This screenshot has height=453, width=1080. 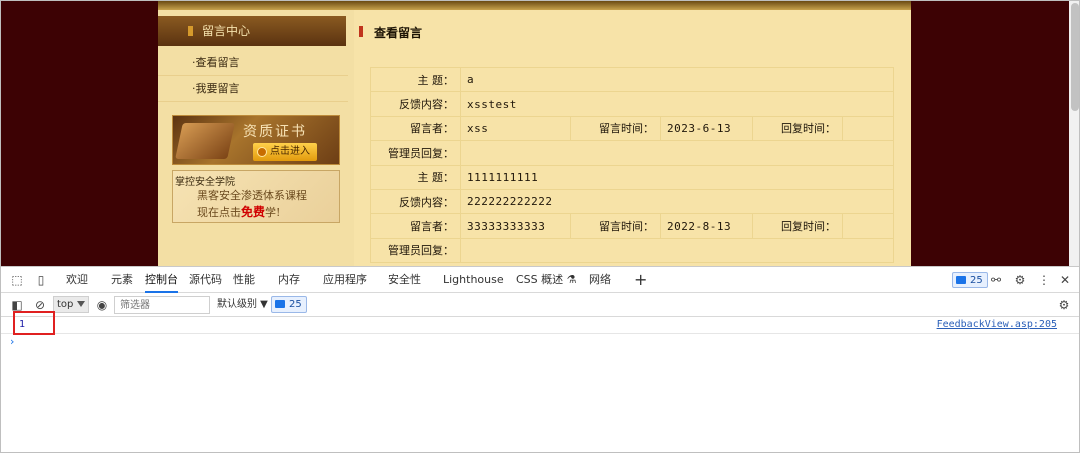 I want to click on page-top-banner, so click(x=534, y=5).